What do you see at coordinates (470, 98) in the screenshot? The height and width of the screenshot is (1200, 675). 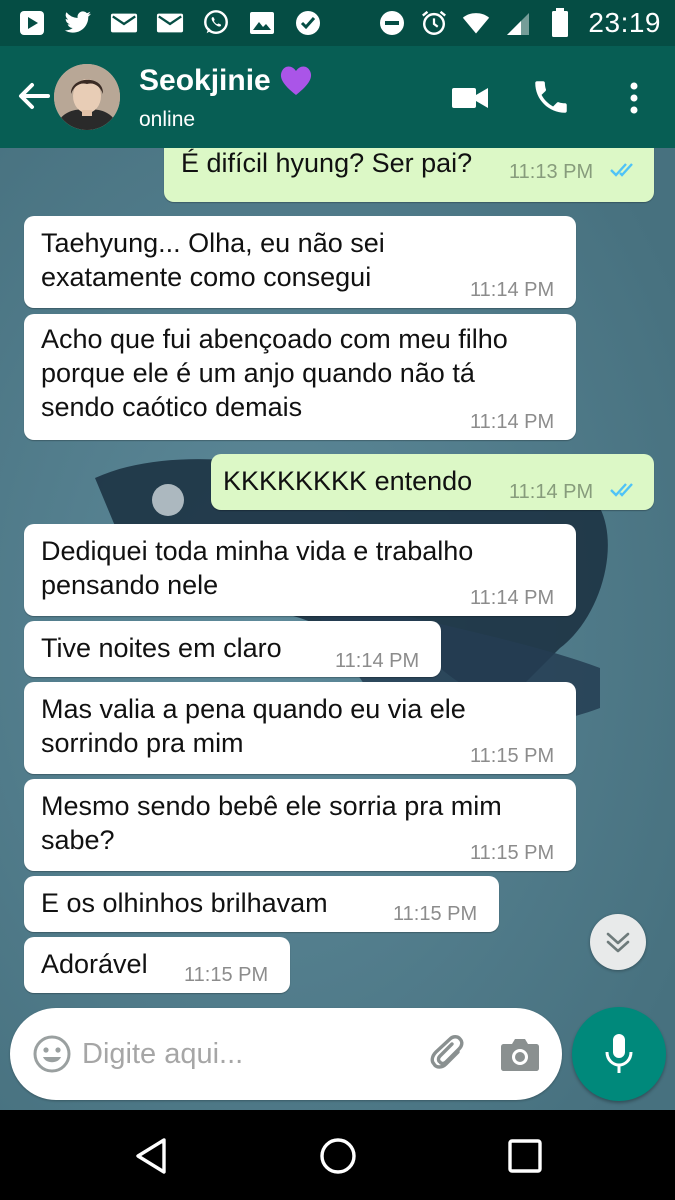 I see `video-call-icon` at bounding box center [470, 98].